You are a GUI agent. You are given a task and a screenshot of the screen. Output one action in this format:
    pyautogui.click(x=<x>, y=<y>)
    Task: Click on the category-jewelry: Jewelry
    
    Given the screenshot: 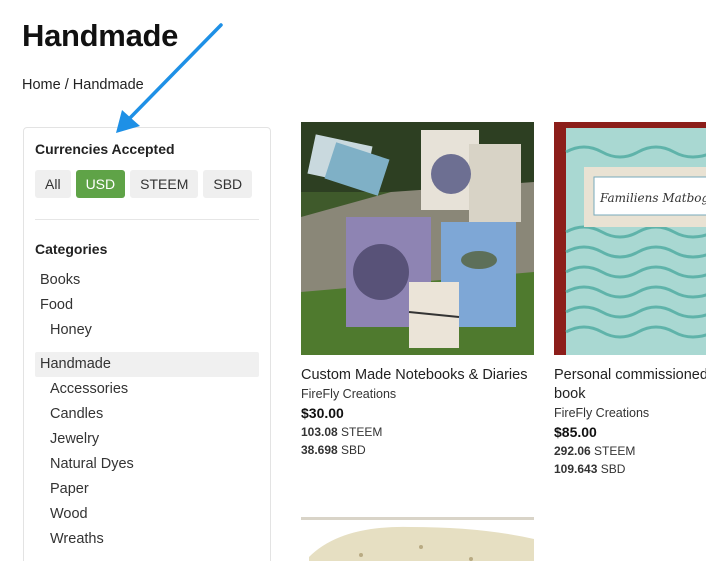 What is the action you would take?
    pyautogui.click(x=147, y=439)
    